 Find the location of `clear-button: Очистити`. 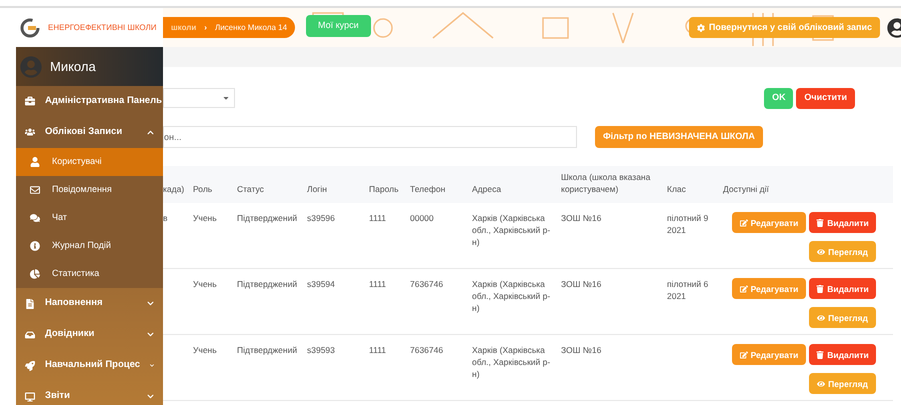

clear-button: Очистити is located at coordinates (825, 98).